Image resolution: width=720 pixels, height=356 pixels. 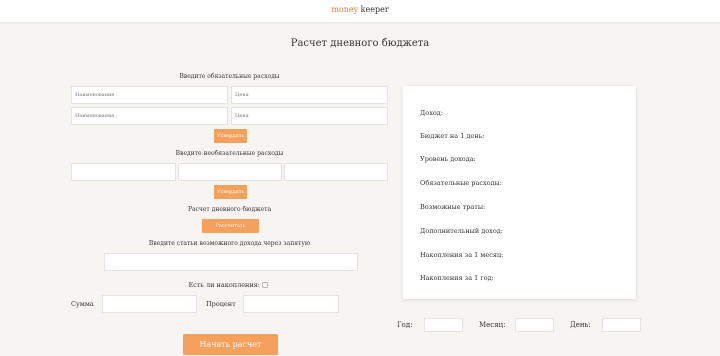 I want to click on optional-expenses-heading: Введите необязательные расходы, so click(x=229, y=153).